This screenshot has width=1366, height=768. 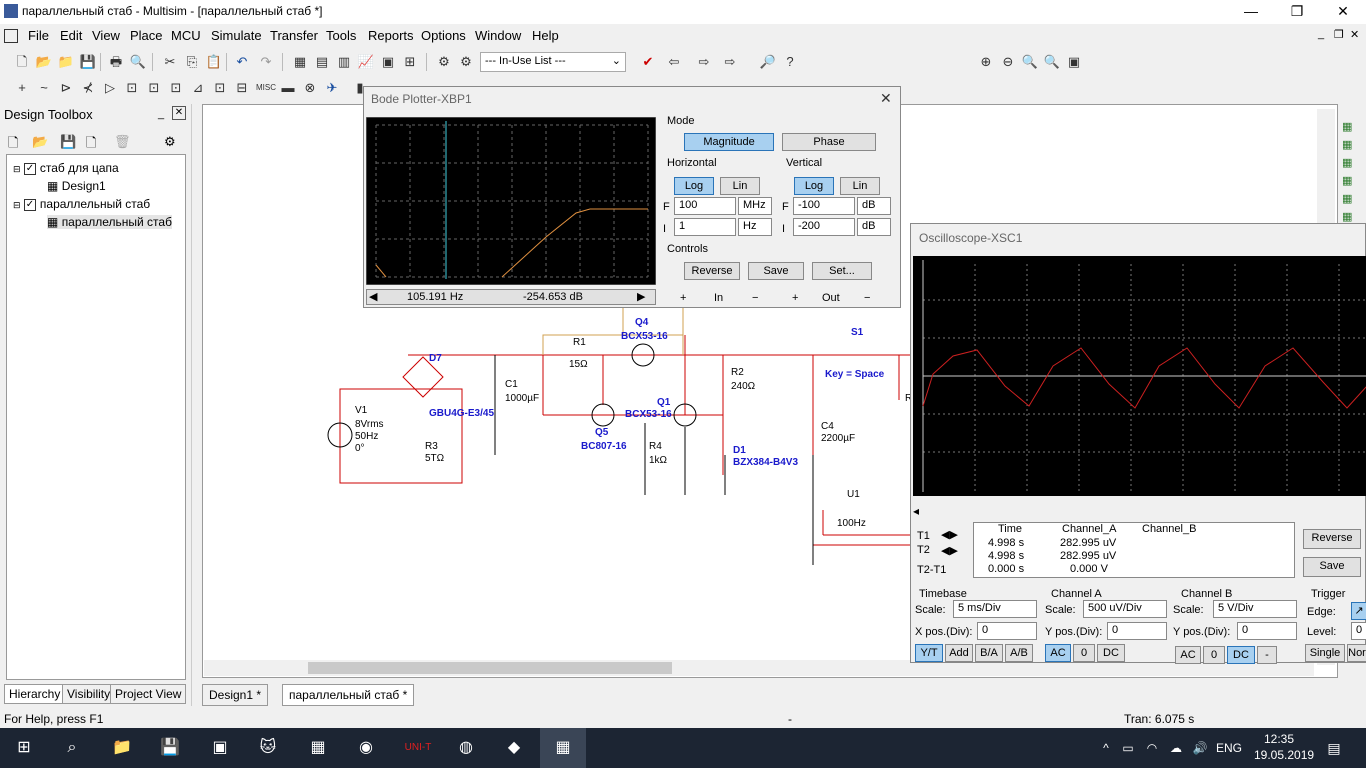 I want to click on tree-item-stab-dlya-tsapa: ⊟ ✓ стаб для цапа, so click(x=66, y=168).